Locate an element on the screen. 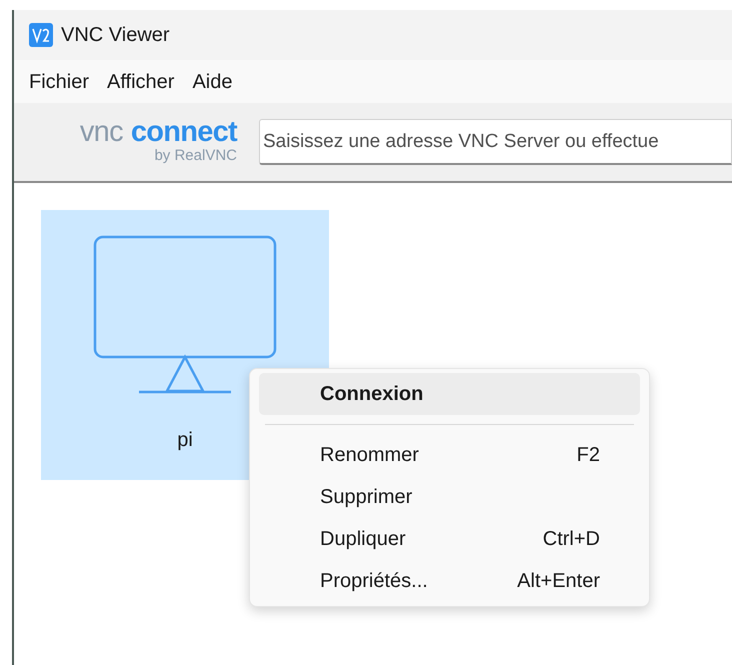 Image resolution: width=732 pixels, height=665 pixels. shortcut-label: Alt+Enter is located at coordinates (558, 581).